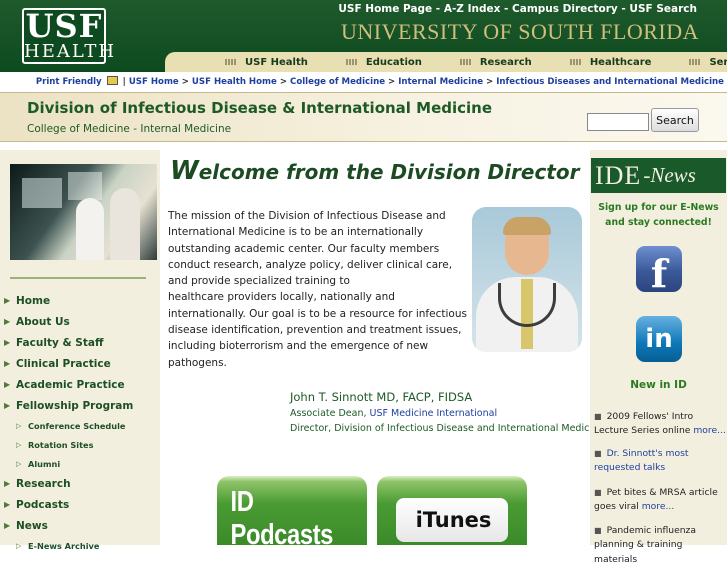 The width and height of the screenshot is (727, 567). I want to click on itunes-label: iTunes, so click(453, 519).